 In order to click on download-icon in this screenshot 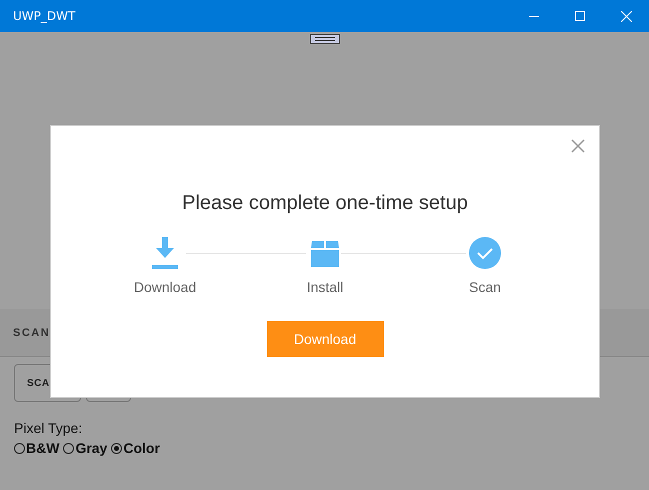, I will do `click(165, 253)`.